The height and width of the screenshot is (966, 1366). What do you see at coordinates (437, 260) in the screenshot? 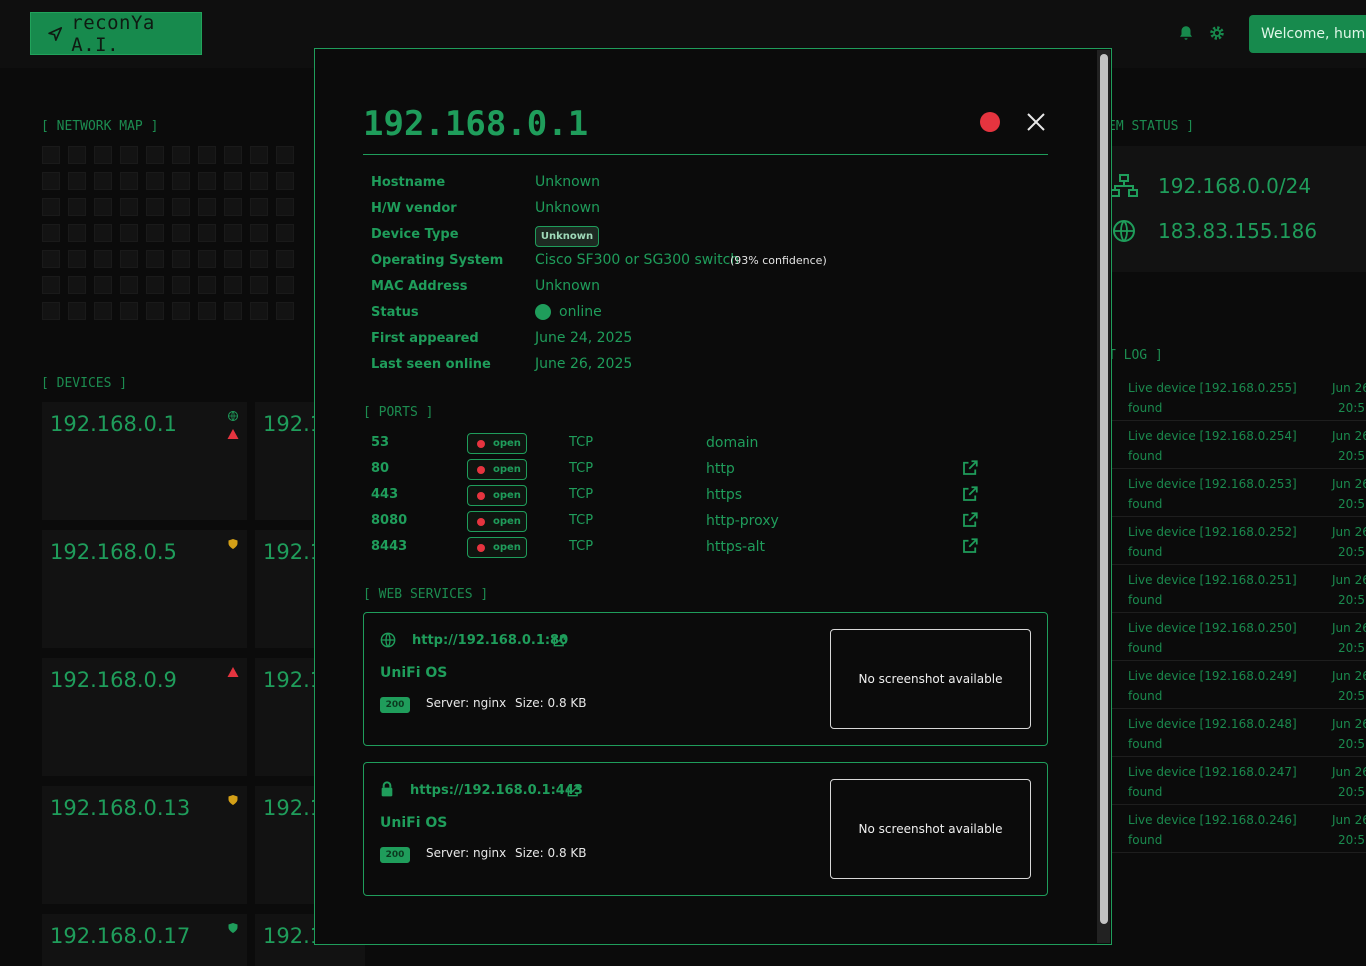
I see `os-label: Operating System` at bounding box center [437, 260].